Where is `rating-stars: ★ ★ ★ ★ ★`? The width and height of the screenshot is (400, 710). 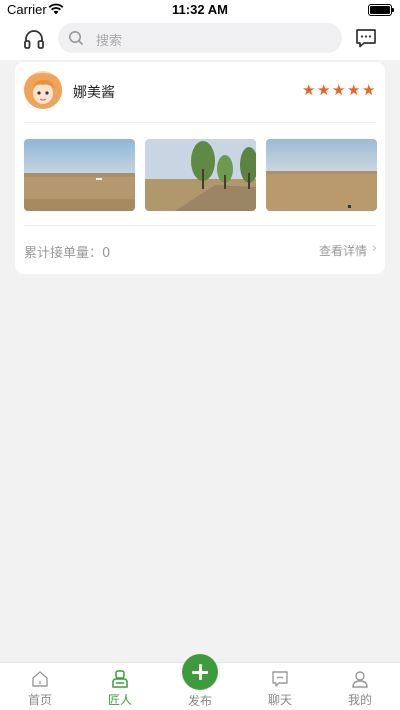
rating-stars: ★ ★ ★ ★ ★ is located at coordinates (339, 90).